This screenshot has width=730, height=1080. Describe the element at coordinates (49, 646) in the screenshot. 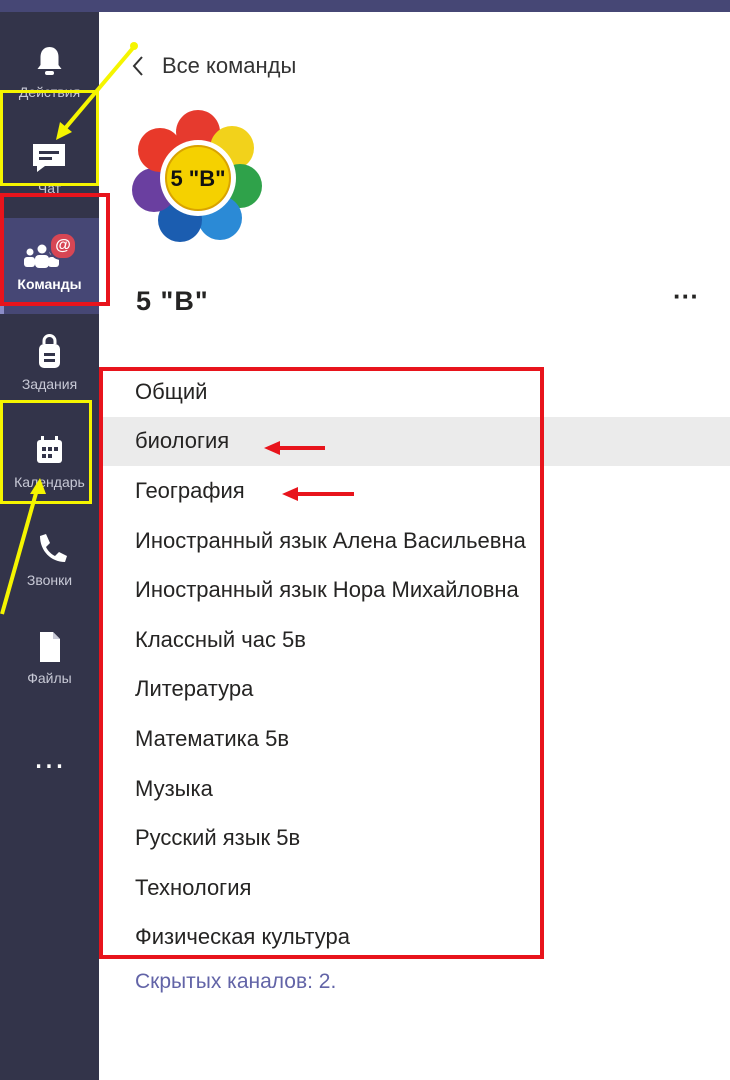

I see `file-icon` at that location.